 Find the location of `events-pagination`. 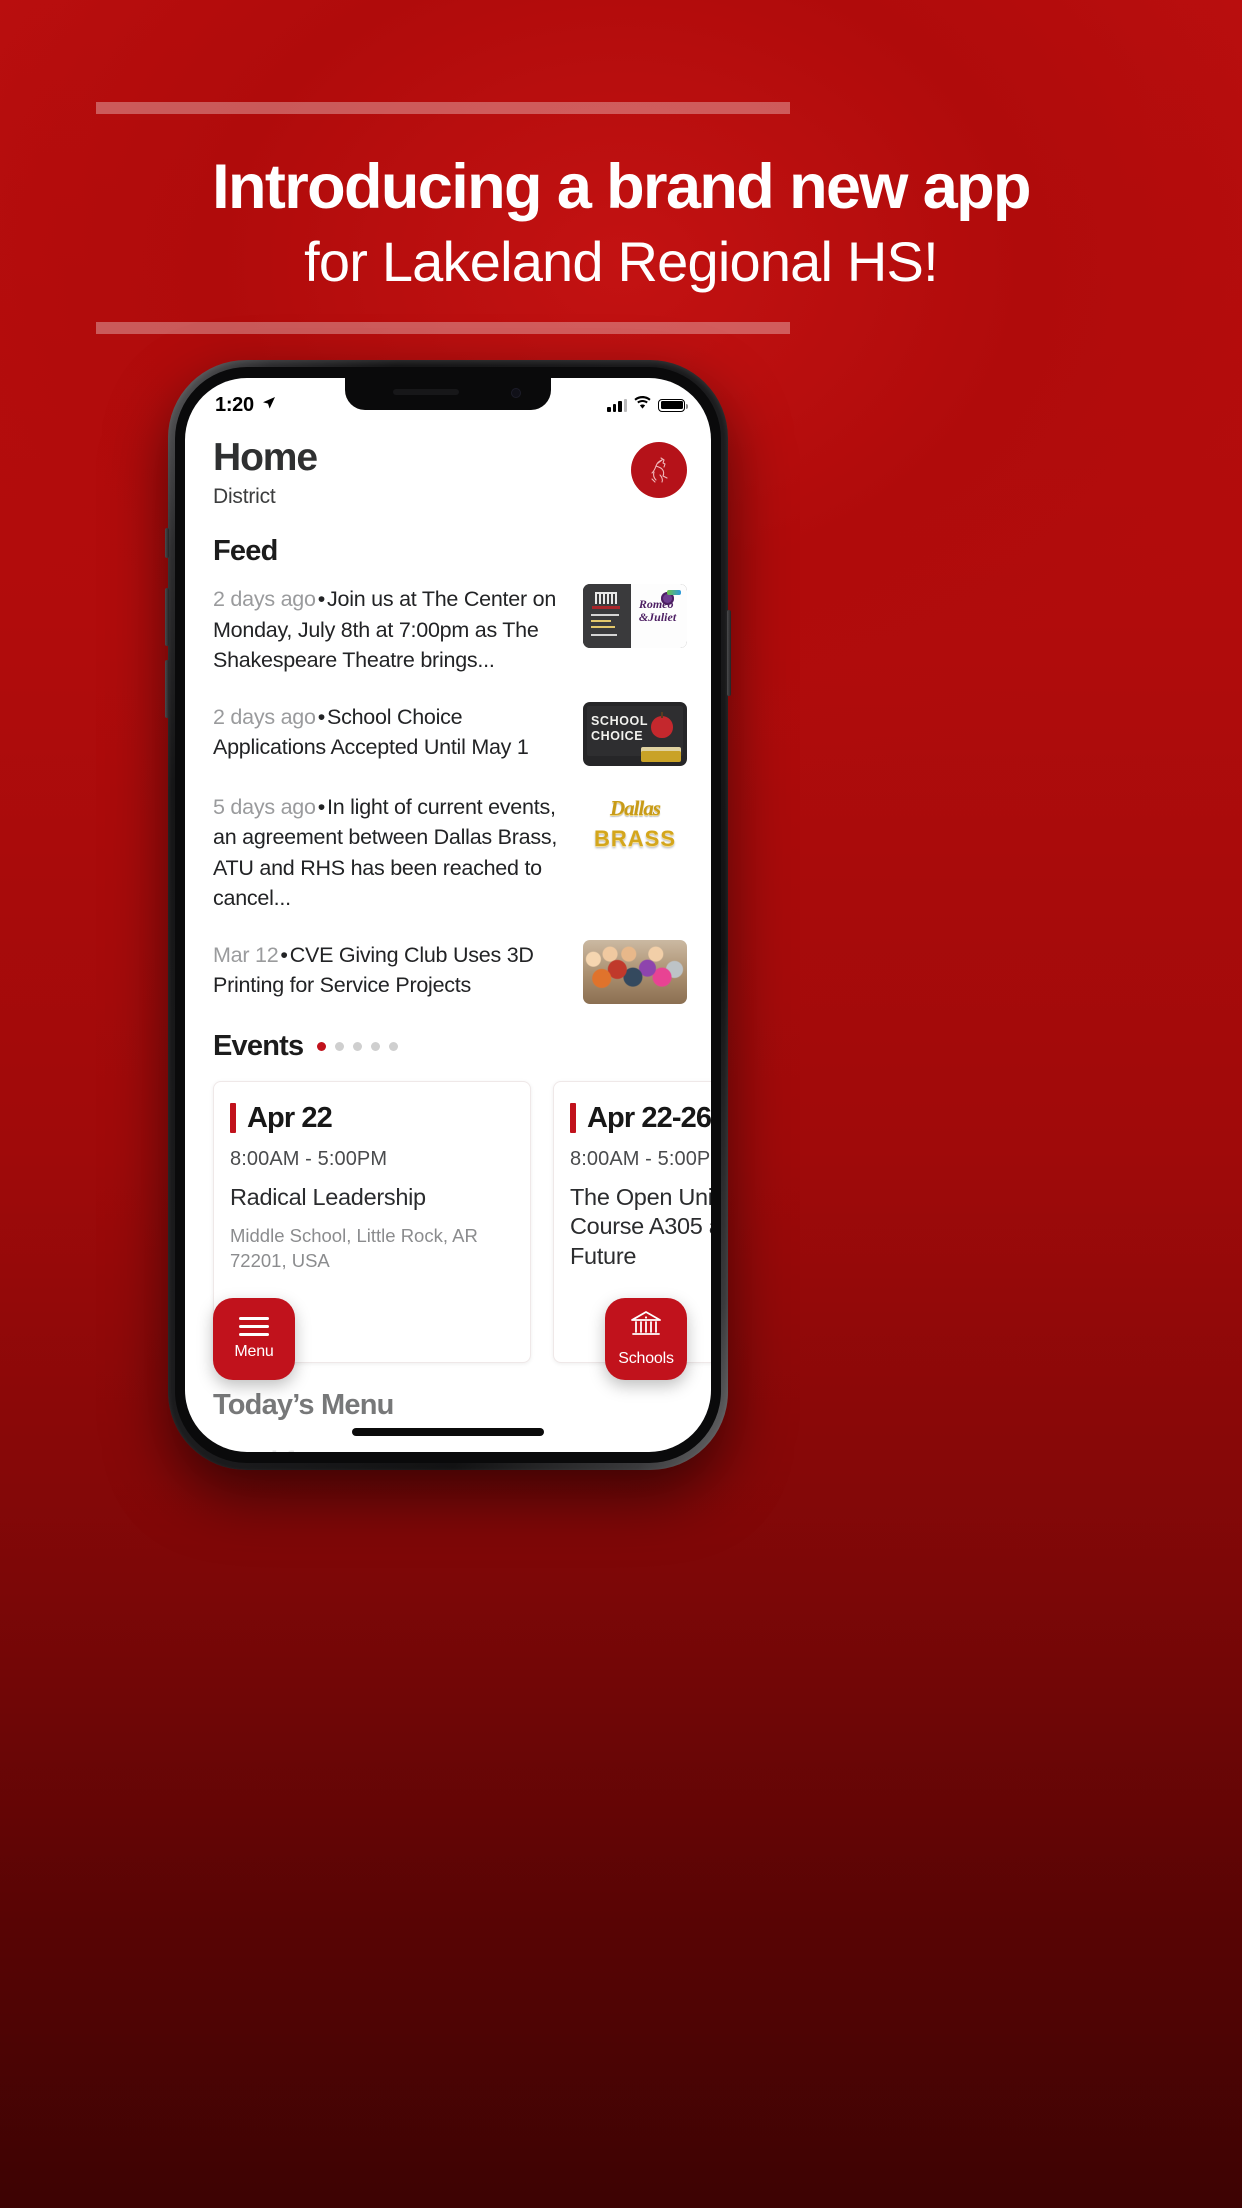

events-pagination is located at coordinates (358, 1046).